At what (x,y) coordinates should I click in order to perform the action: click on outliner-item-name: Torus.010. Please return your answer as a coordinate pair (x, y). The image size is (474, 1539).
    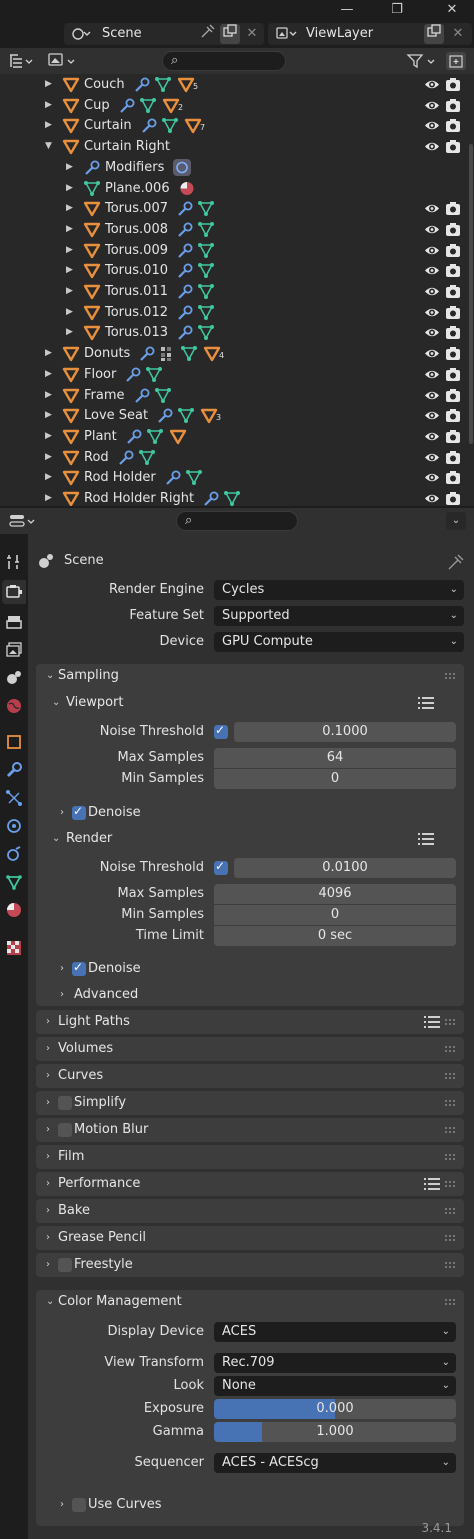
    Looking at the image, I should click on (136, 270).